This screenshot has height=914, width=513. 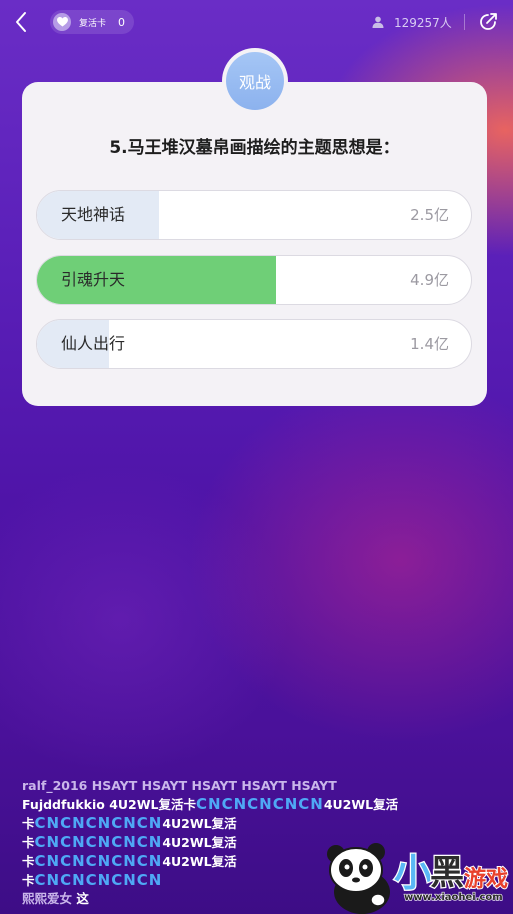 What do you see at coordinates (447, 873) in the screenshot?
I see `svg-text: 黑` at bounding box center [447, 873].